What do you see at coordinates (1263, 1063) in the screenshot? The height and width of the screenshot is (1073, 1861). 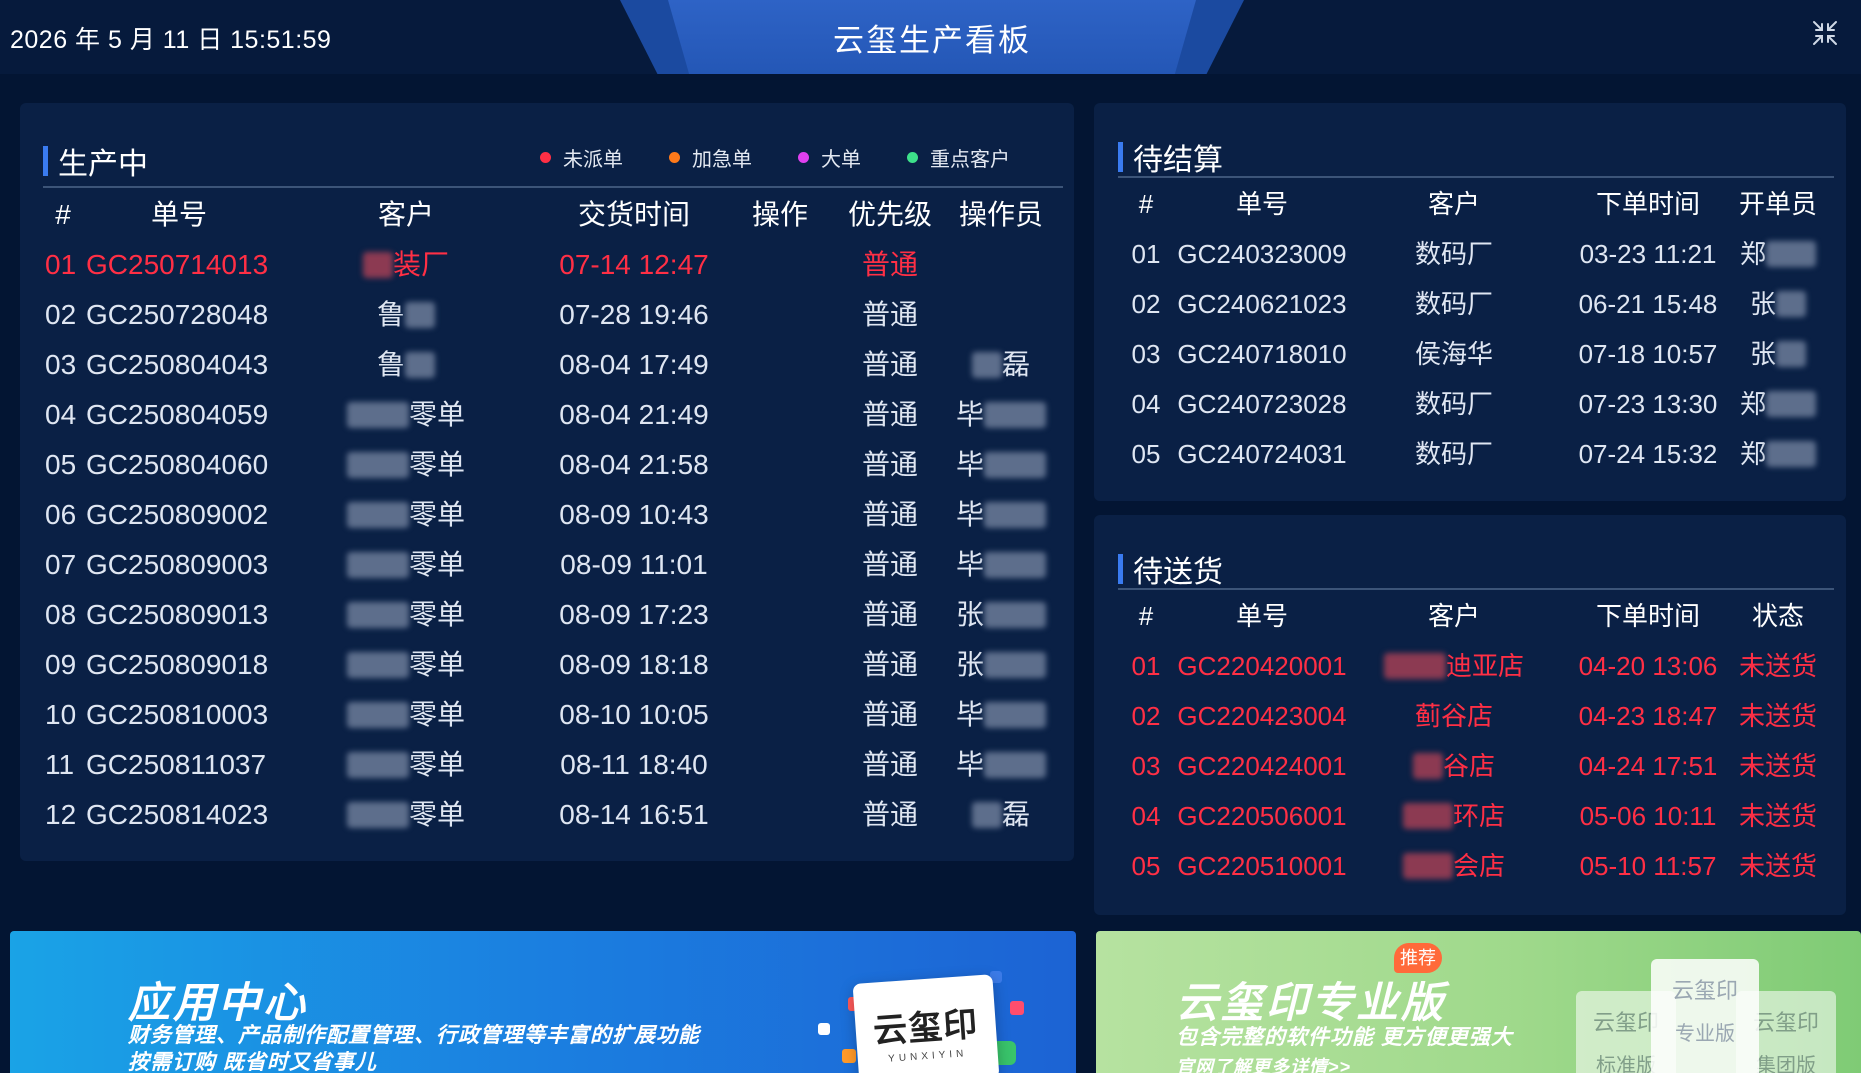 I see `pro-edition-more-link: 官网了解更多详情>>` at bounding box center [1263, 1063].